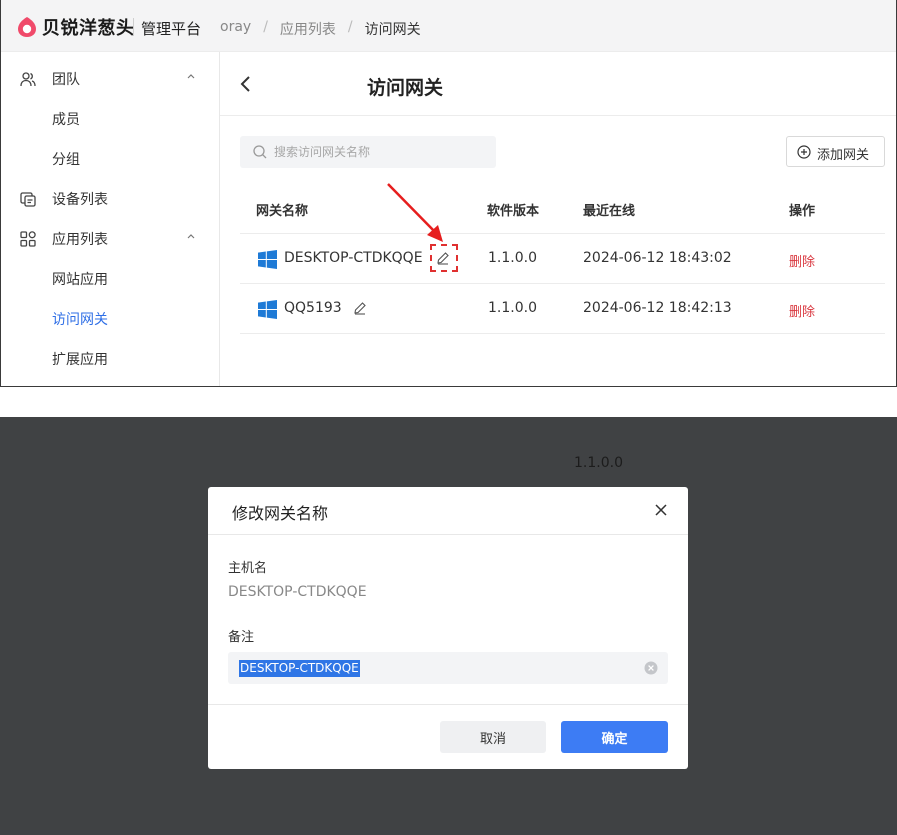  Describe the element at coordinates (66, 160) in the screenshot. I see `sidebar-item-label: 分组` at that location.